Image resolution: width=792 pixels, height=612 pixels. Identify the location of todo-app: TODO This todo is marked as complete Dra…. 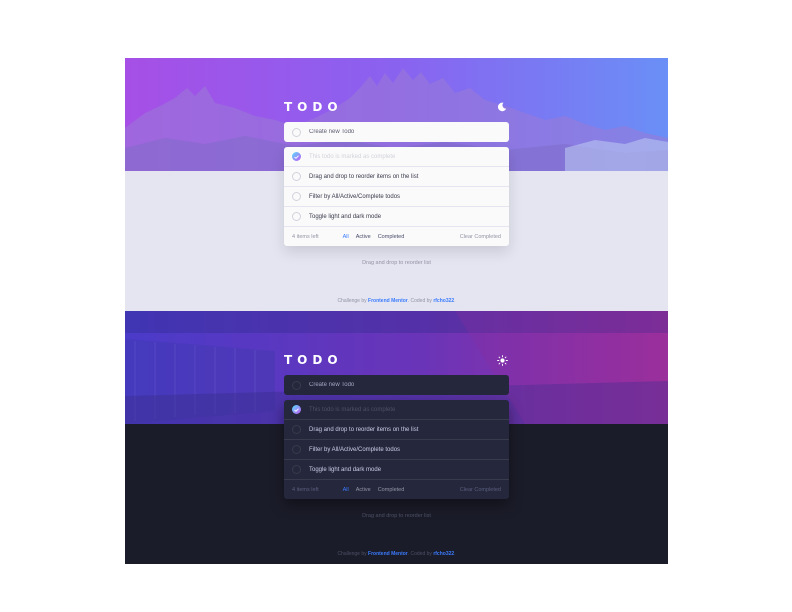
(396, 182).